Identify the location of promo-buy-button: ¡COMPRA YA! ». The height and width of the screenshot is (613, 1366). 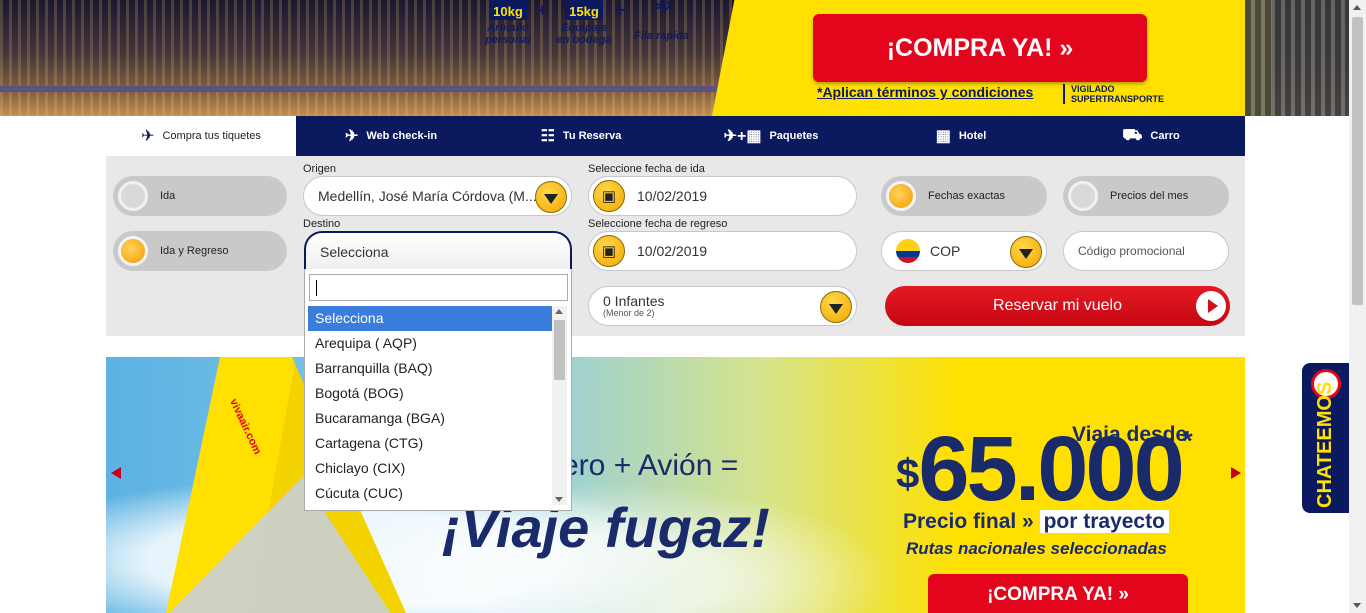
(1058, 593).